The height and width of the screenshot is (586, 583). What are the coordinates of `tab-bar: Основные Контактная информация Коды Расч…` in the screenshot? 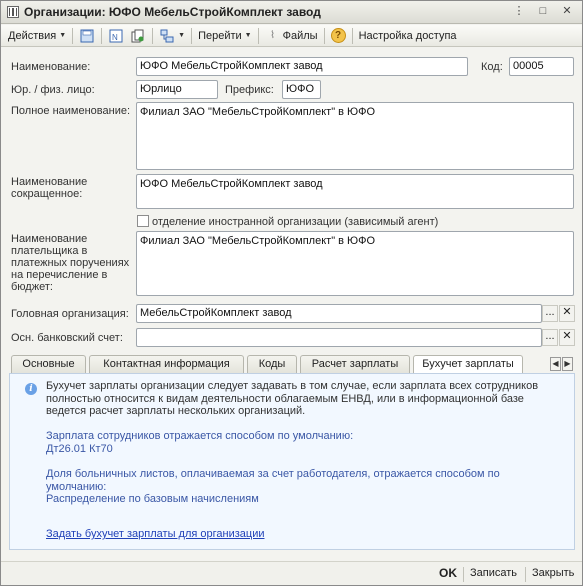 It's located at (292, 365).